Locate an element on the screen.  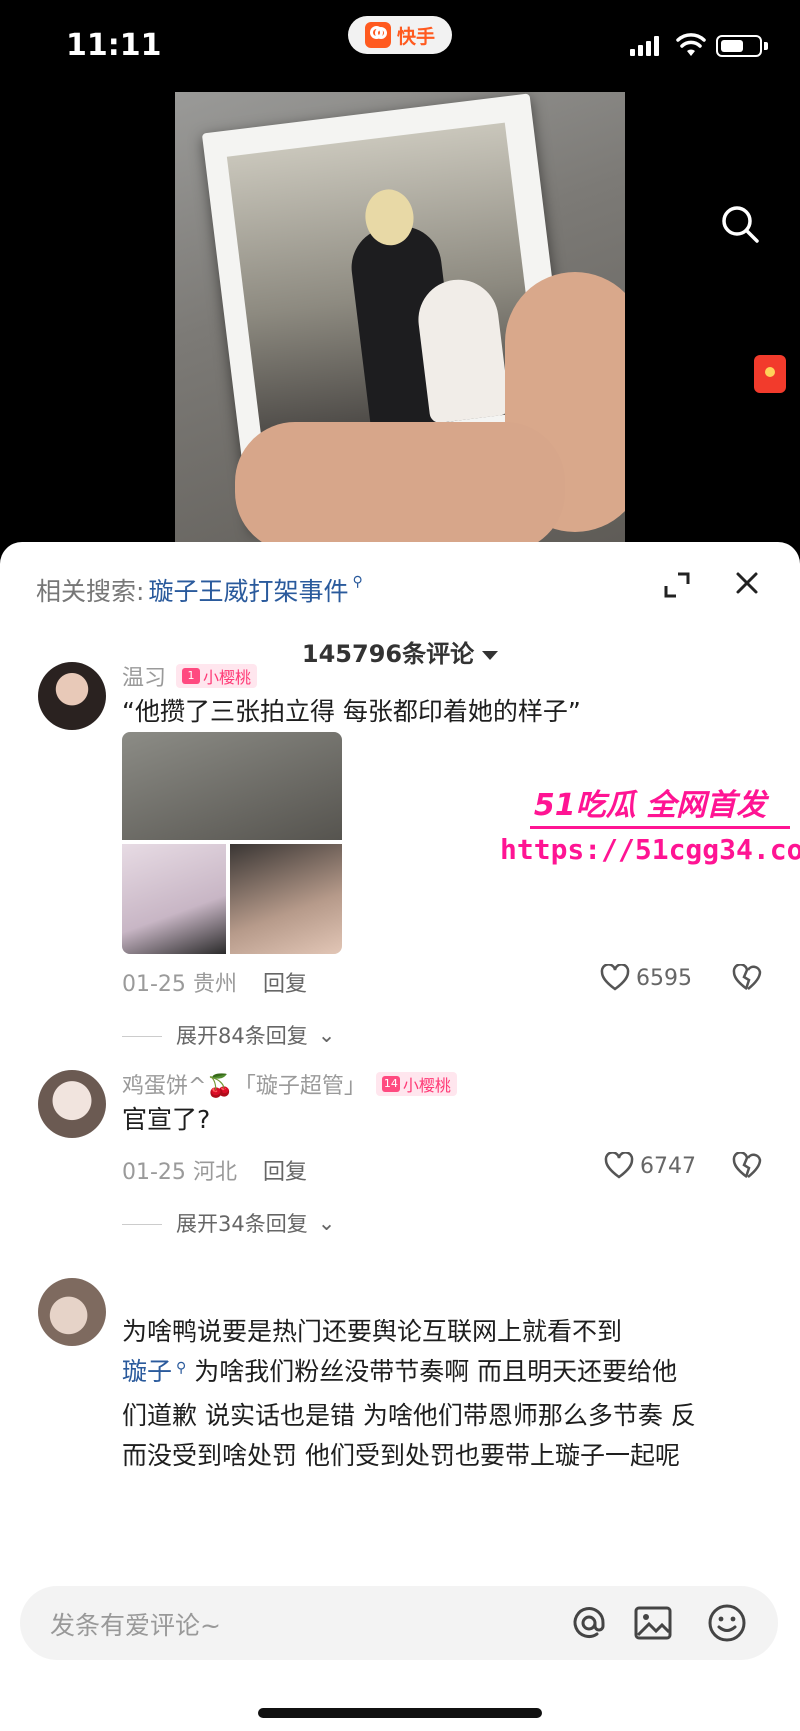
app-indicator-pill: 快手 is located at coordinates (400, 35).